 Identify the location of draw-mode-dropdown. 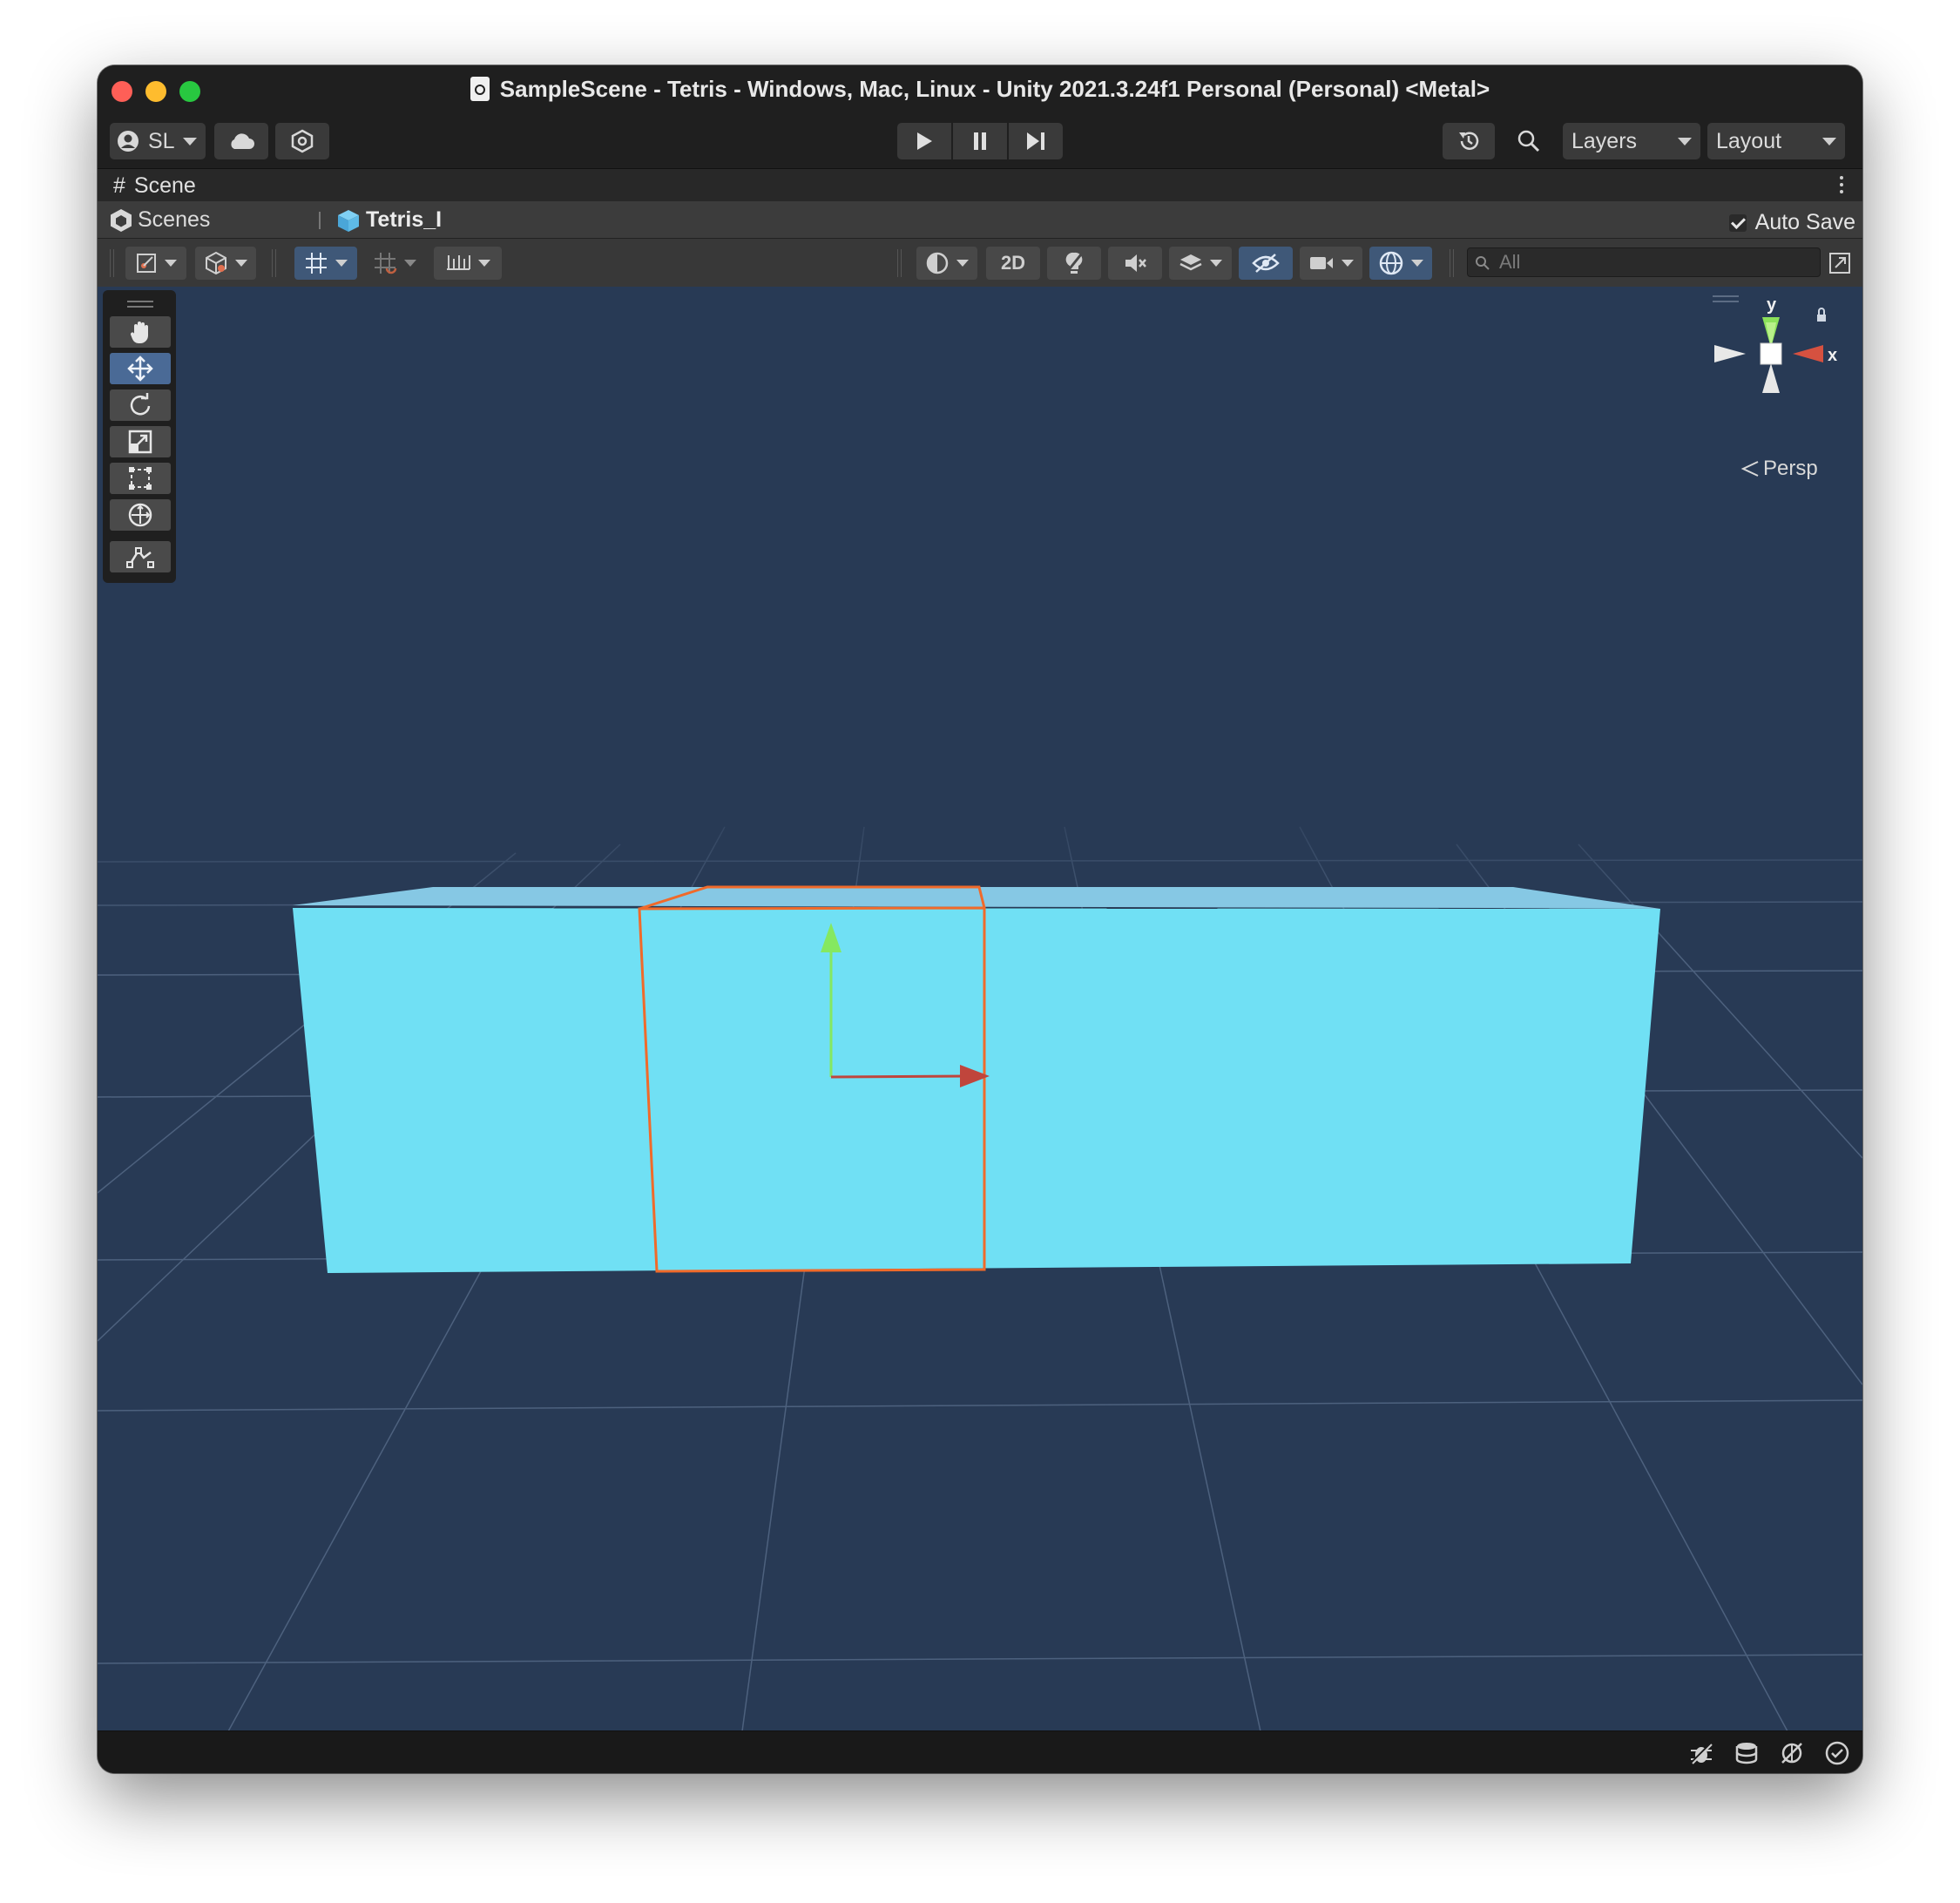
(946, 264).